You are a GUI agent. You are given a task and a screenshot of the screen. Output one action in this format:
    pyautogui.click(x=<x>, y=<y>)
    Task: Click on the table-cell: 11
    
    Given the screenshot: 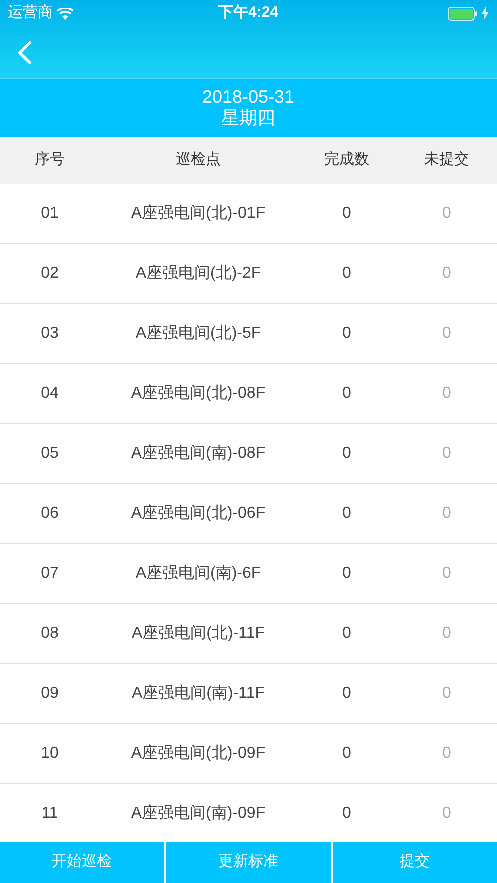 What is the action you would take?
    pyautogui.click(x=50, y=813)
    